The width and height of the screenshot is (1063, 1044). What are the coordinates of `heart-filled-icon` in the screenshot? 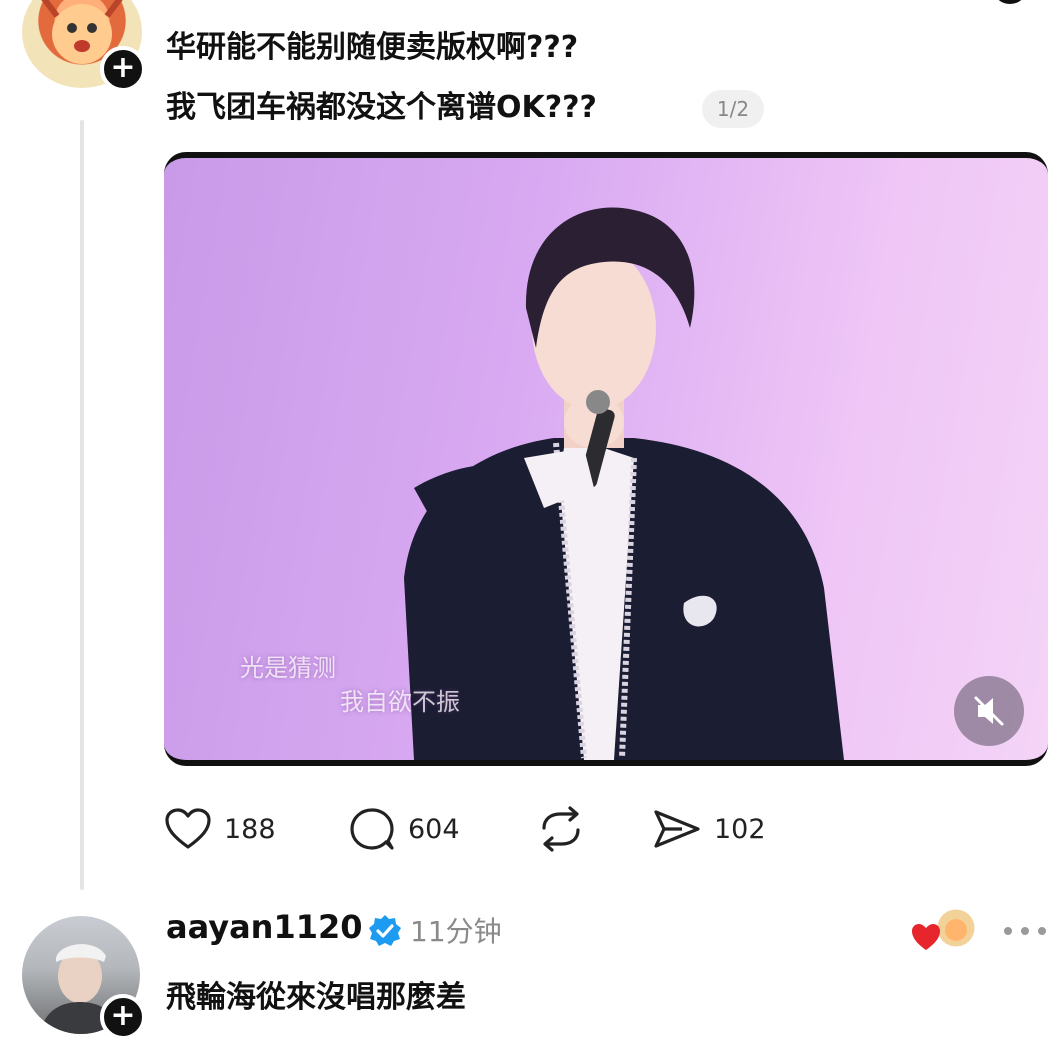 It's located at (926, 937).